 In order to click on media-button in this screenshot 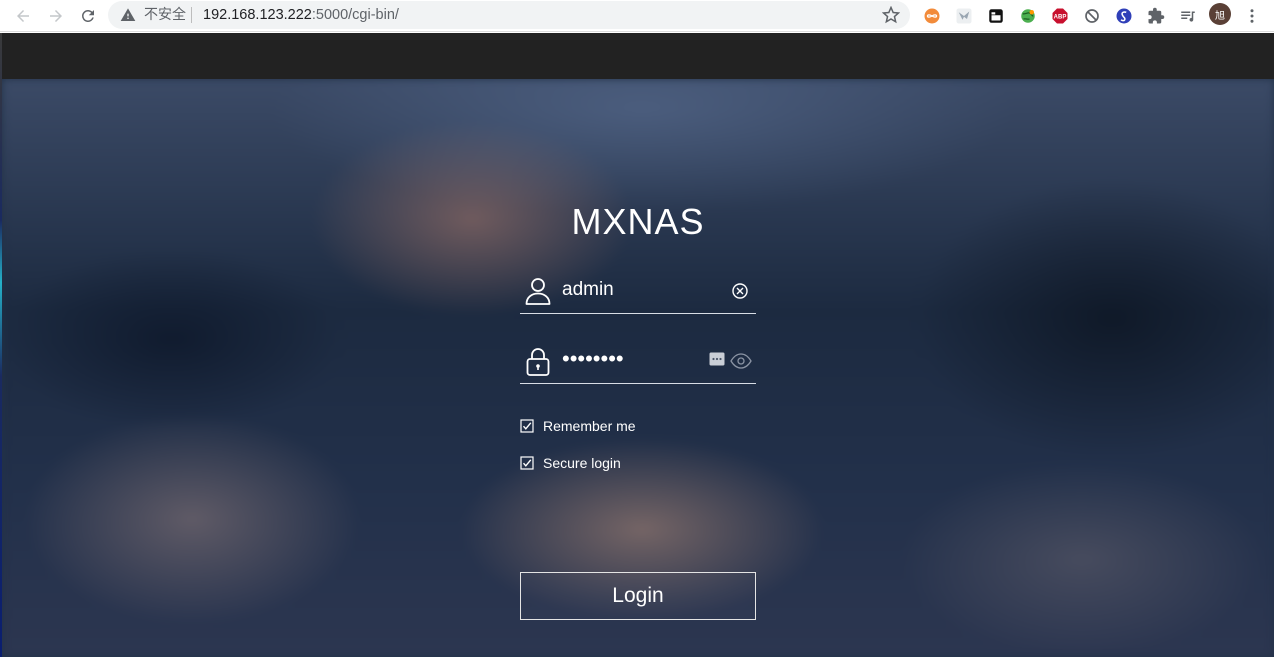, I will do `click(1188, 16)`.